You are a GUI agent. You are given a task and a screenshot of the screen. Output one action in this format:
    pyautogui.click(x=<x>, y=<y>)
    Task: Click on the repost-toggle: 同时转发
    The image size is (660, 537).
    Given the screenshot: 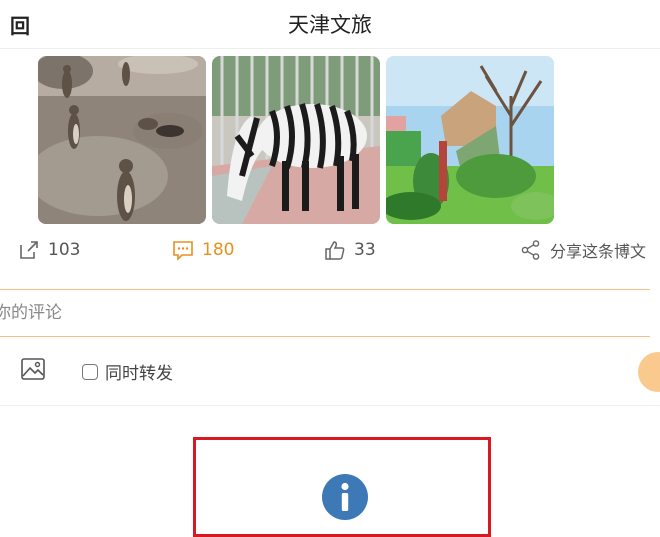 What is the action you would take?
    pyautogui.click(x=127, y=371)
    